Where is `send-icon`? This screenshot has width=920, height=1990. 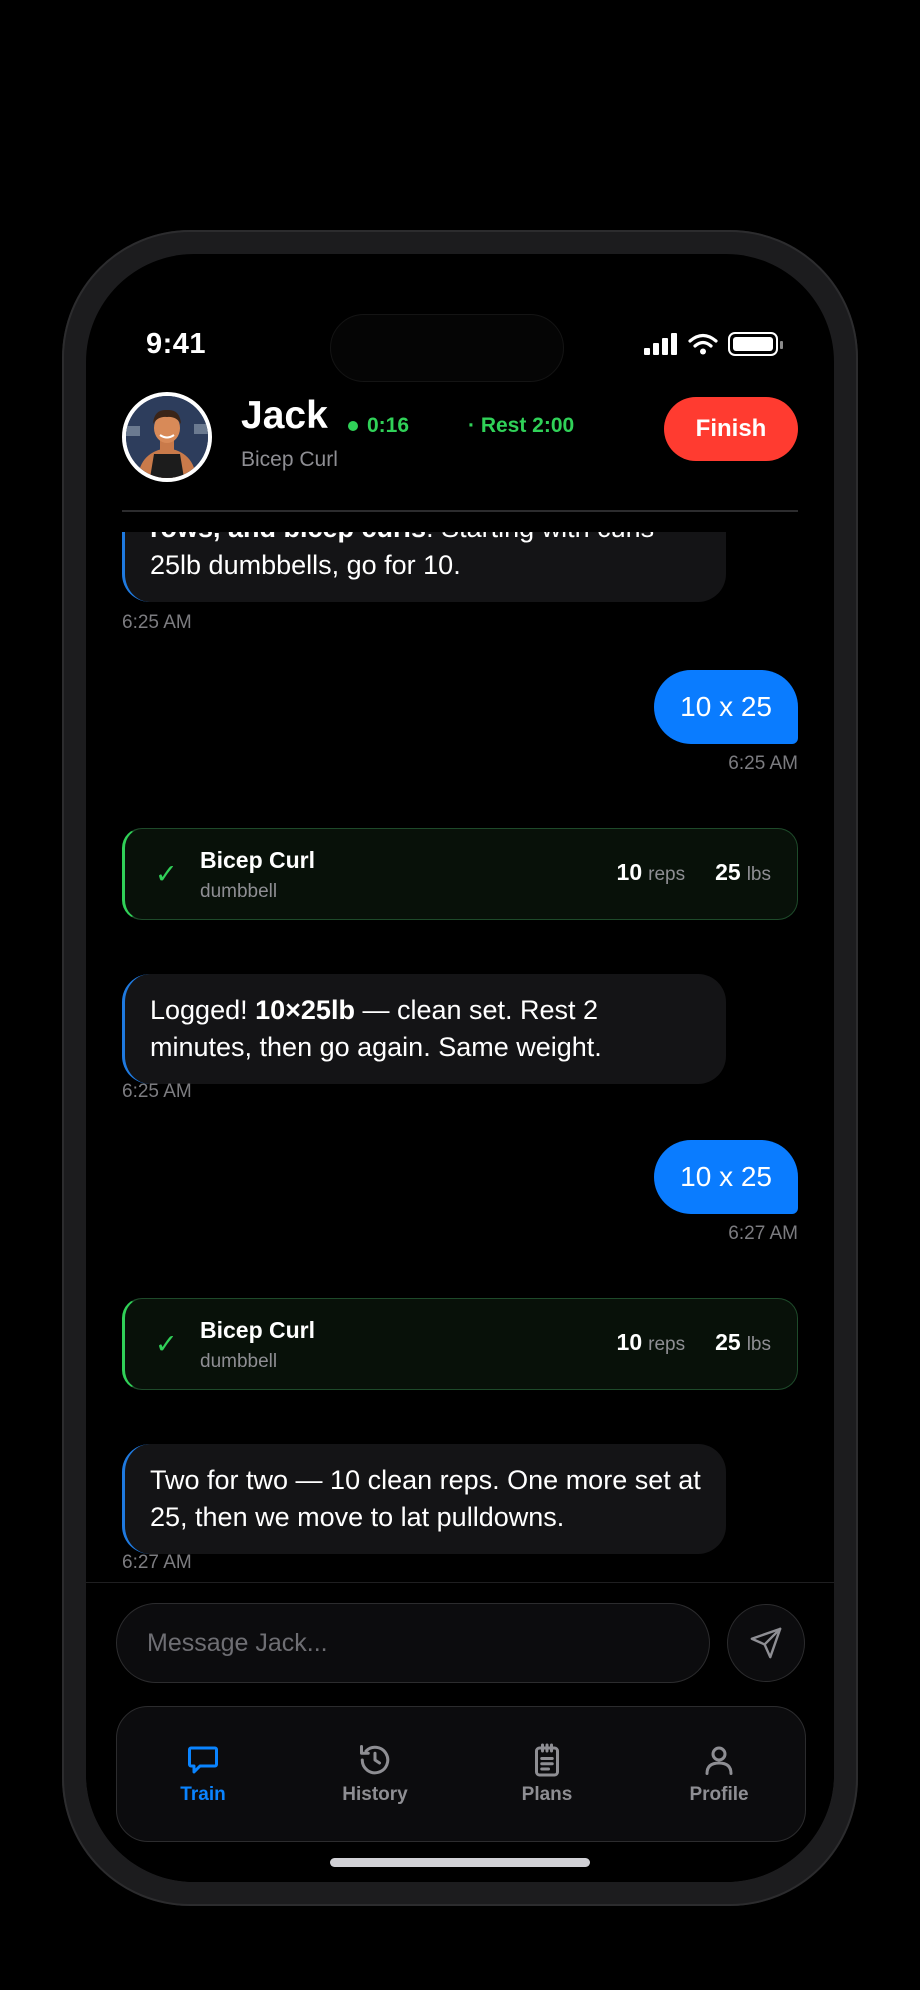 send-icon is located at coordinates (766, 1643).